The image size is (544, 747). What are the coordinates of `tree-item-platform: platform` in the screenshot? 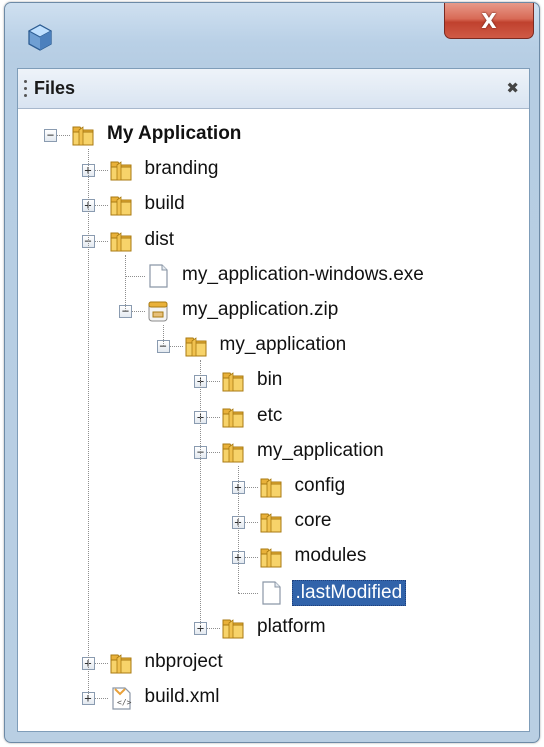 It's located at (291, 627).